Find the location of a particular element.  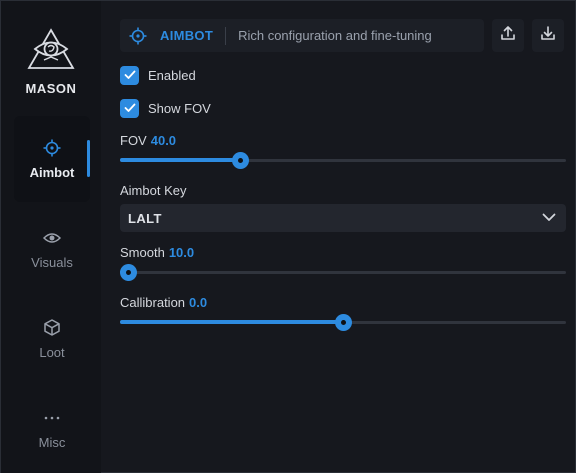

fov-slider is located at coordinates (343, 160).